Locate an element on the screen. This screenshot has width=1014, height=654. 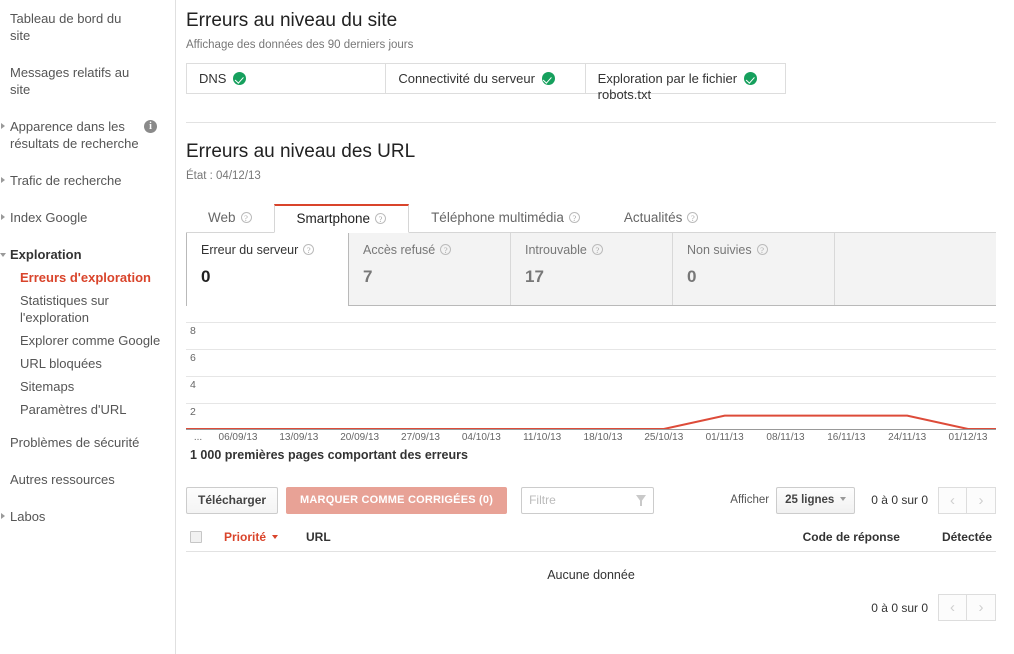
sidebar-item-blocked-urls: URL bloquées is located at coordinates (87, 363).